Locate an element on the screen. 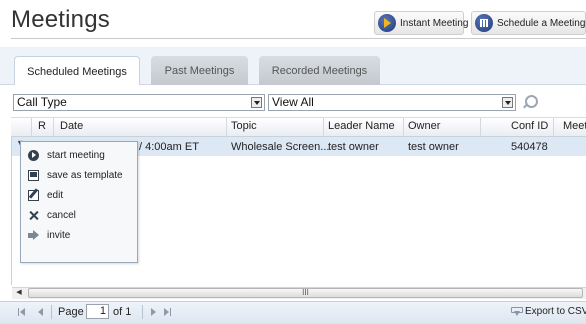 The width and height of the screenshot is (586, 324). page-title: Meetings is located at coordinates (60, 19).